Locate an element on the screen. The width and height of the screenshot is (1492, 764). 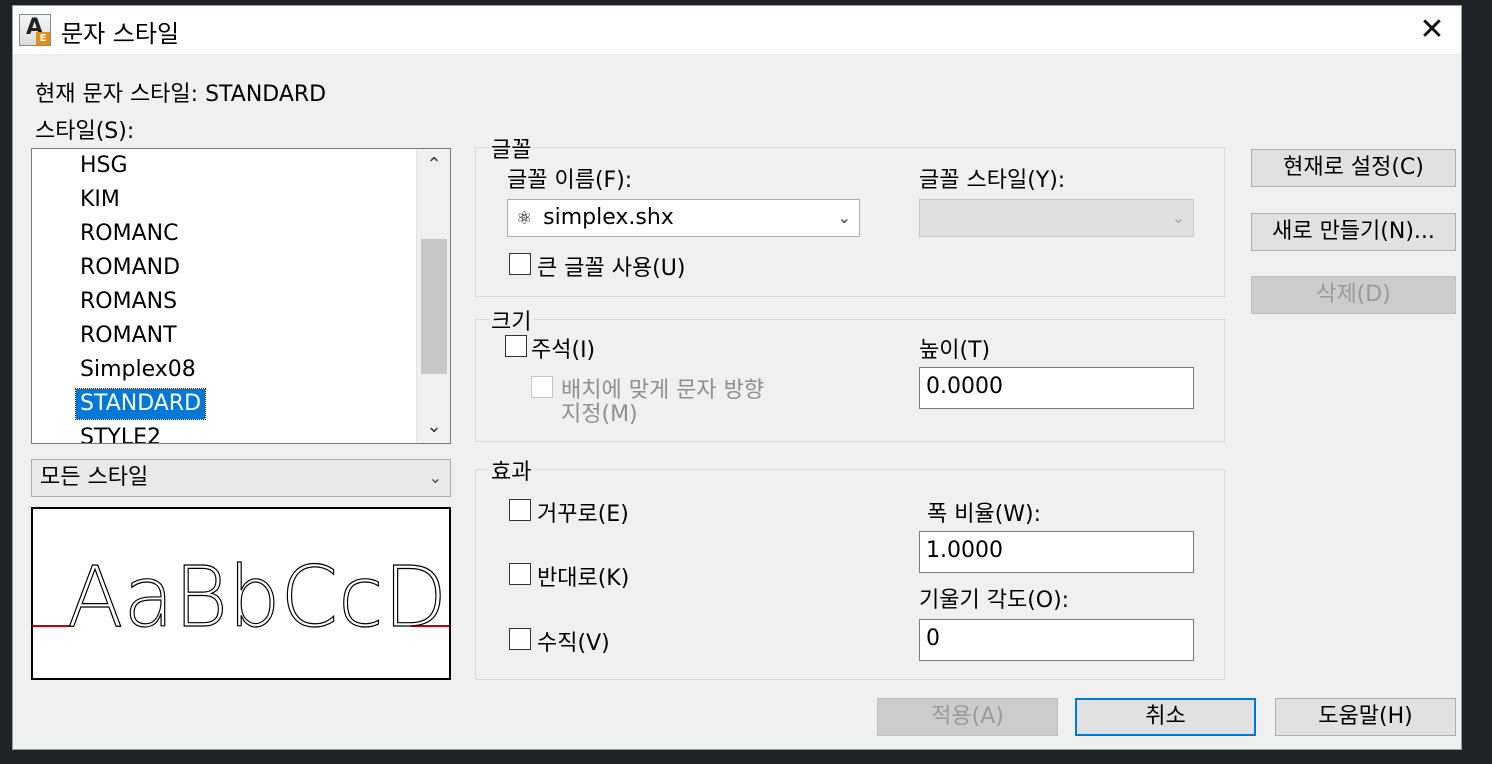
preview-canvas: AaBbCcD is located at coordinates (241, 597).